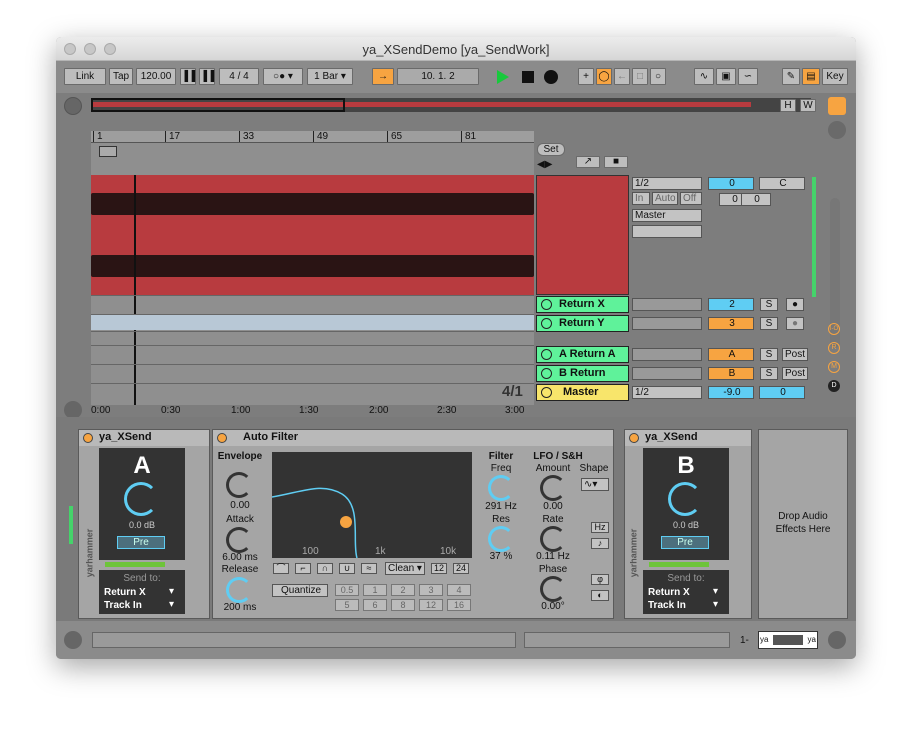 Image resolution: width=912 pixels, height=734 pixels. I want to click on return-b-header: B Return, so click(582, 373).